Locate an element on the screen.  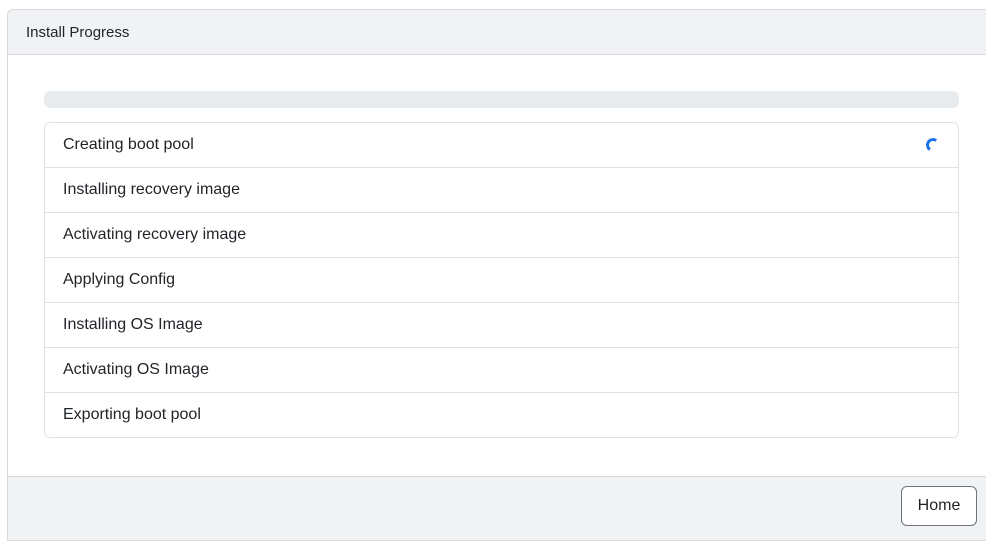
step-item: Activating recovery image is located at coordinates (501, 235).